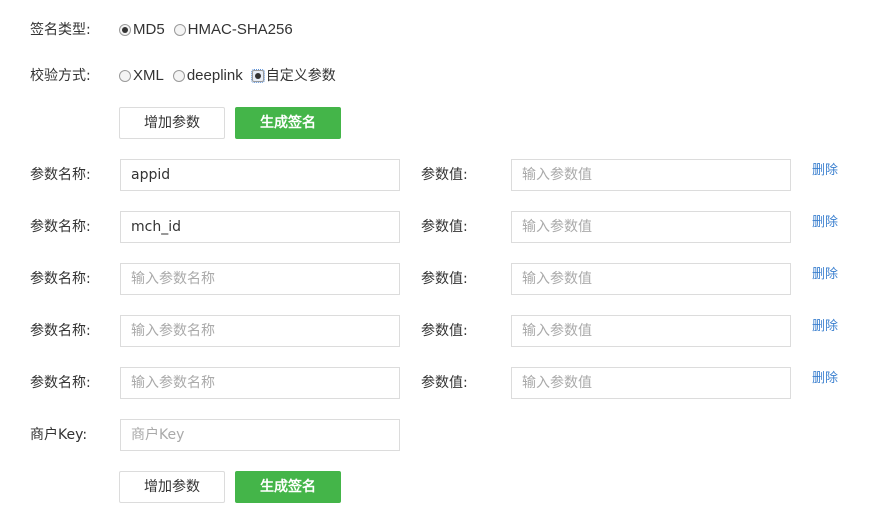 The width and height of the screenshot is (882, 517). Describe the element at coordinates (60, 76) in the screenshot. I see `verify-method-label: 校验方式:` at that location.